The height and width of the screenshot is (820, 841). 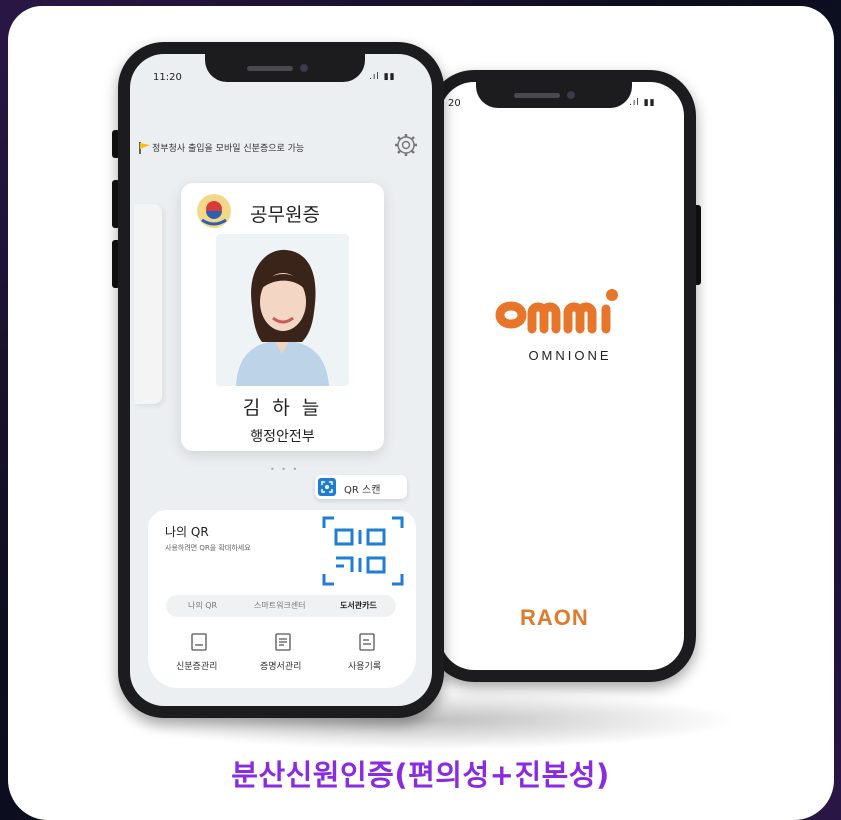 I want to click on holder-organization: 행정안전부, so click(x=282, y=437).